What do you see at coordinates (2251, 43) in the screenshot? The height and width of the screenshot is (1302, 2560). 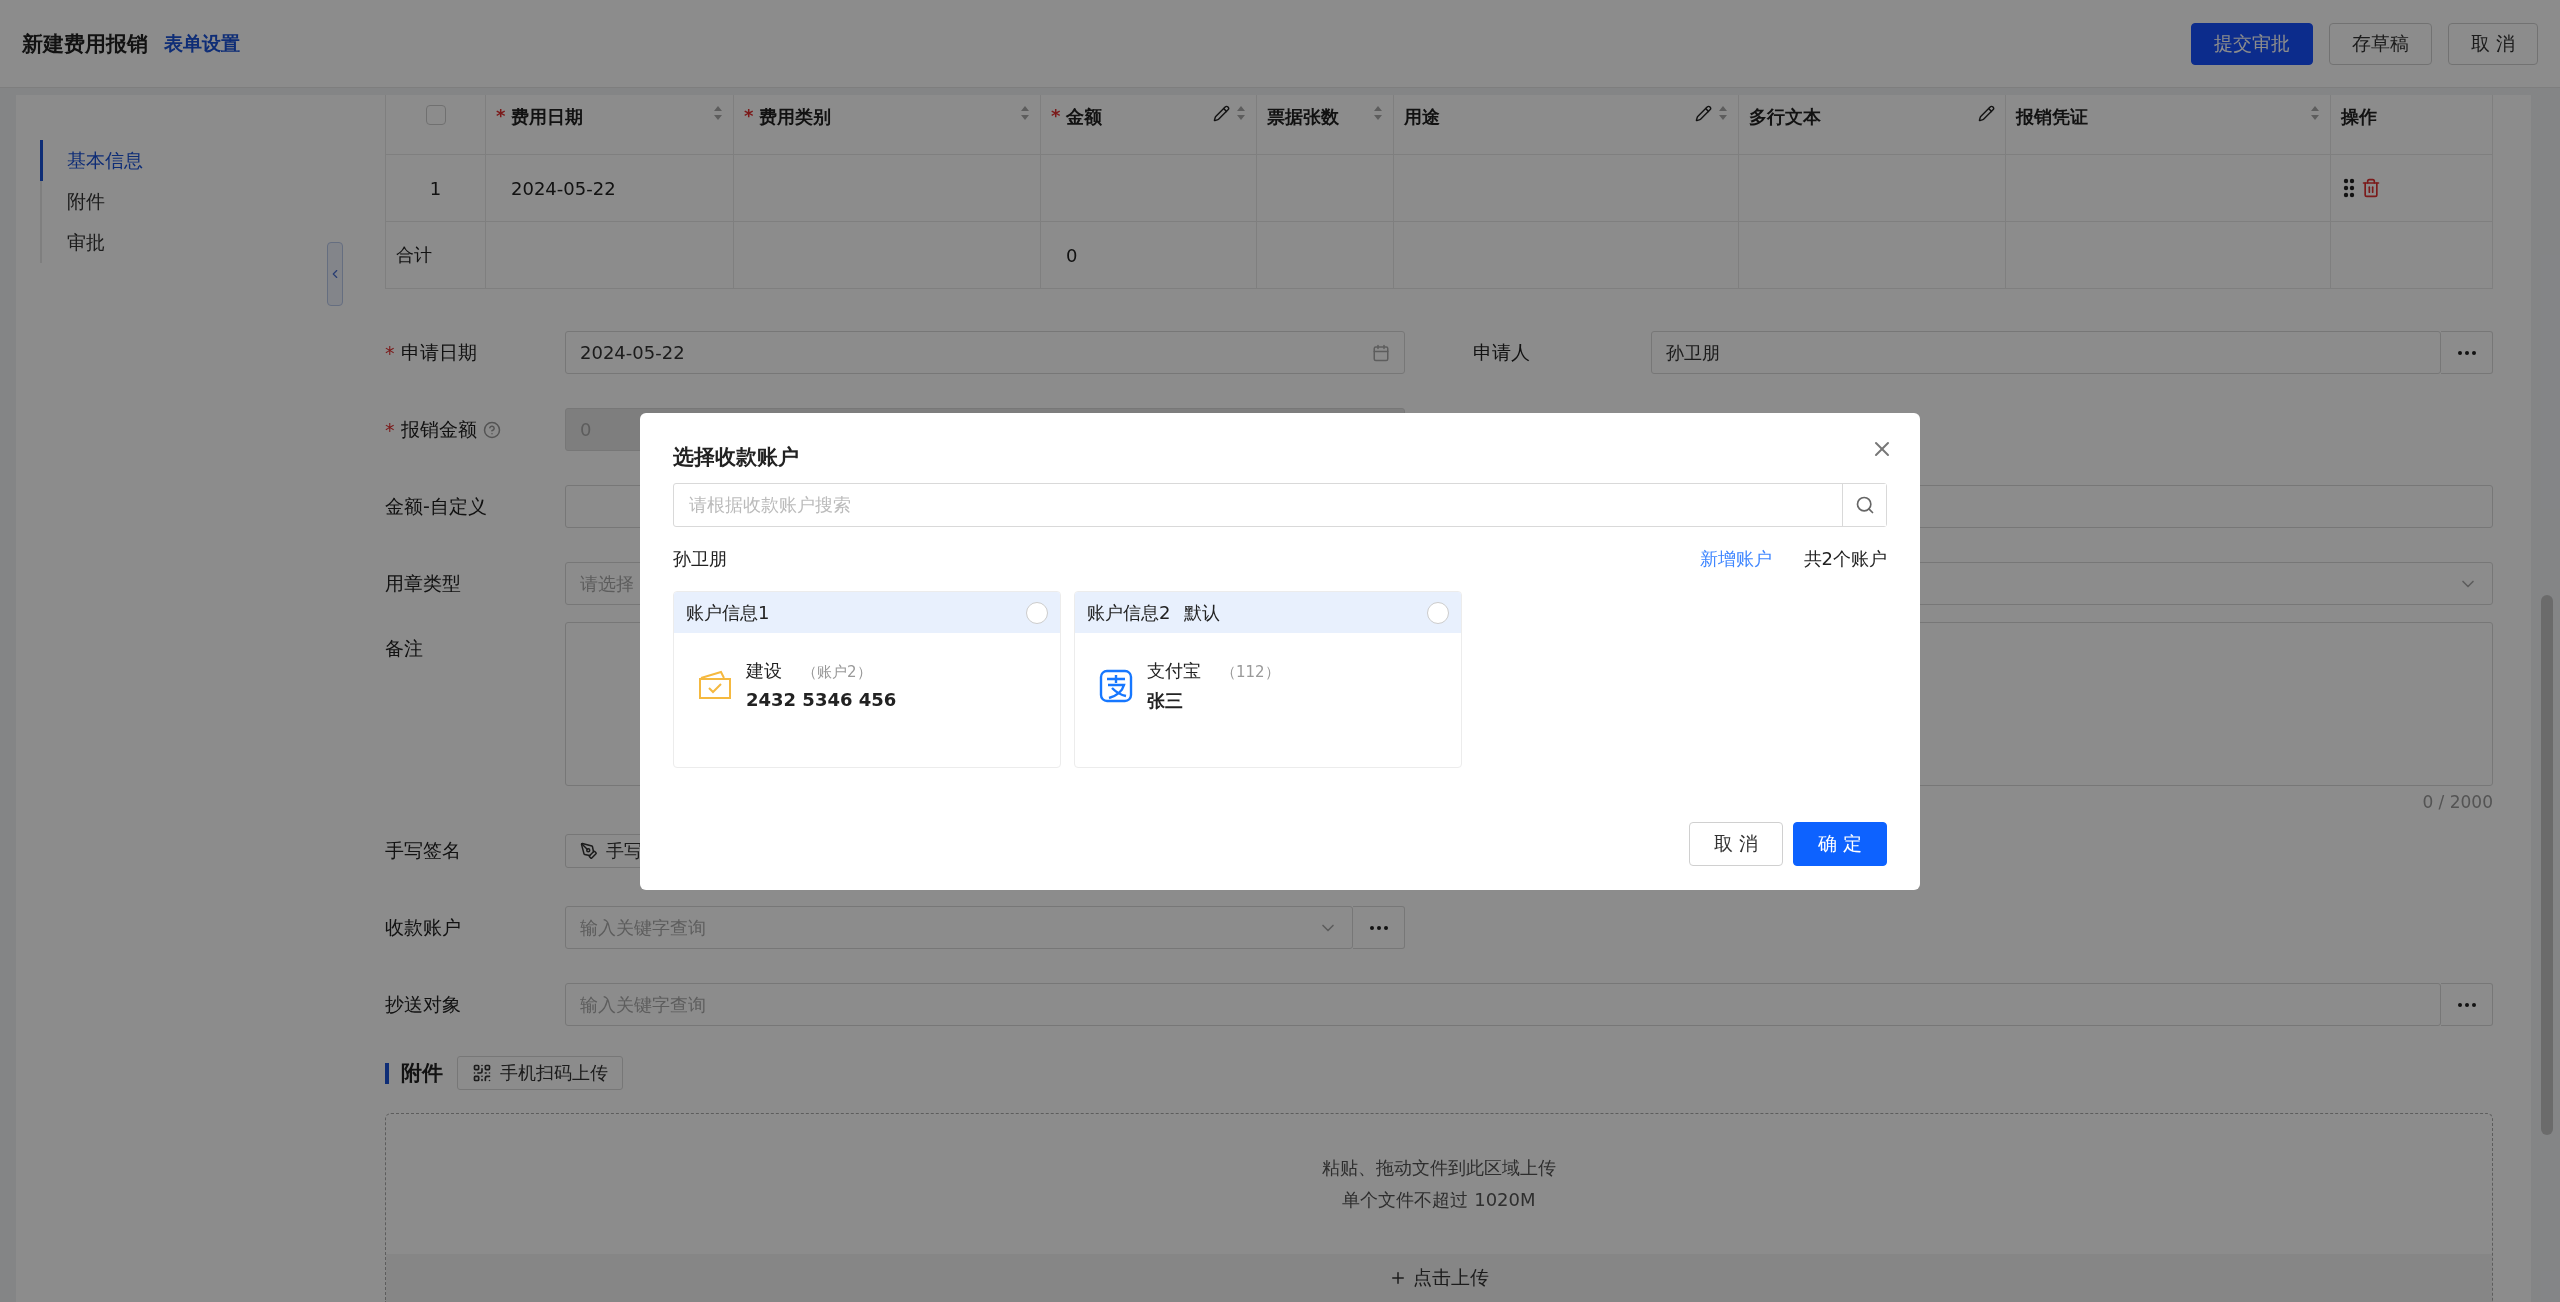 I see `submit-button: 提交审批` at bounding box center [2251, 43].